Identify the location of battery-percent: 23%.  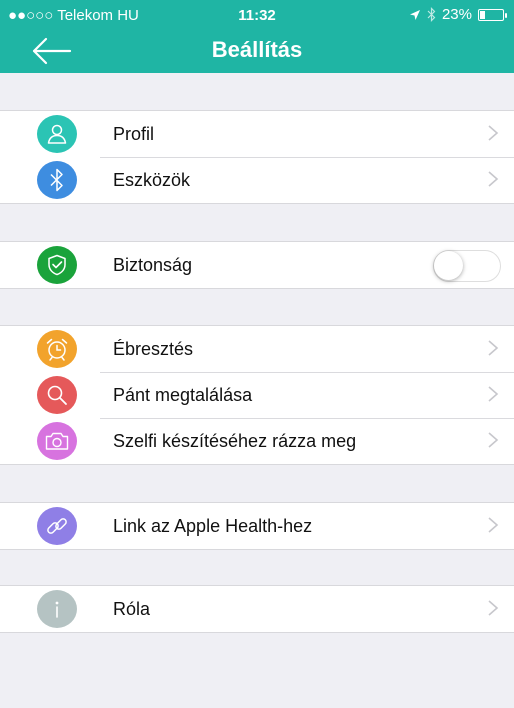
(456, 14).